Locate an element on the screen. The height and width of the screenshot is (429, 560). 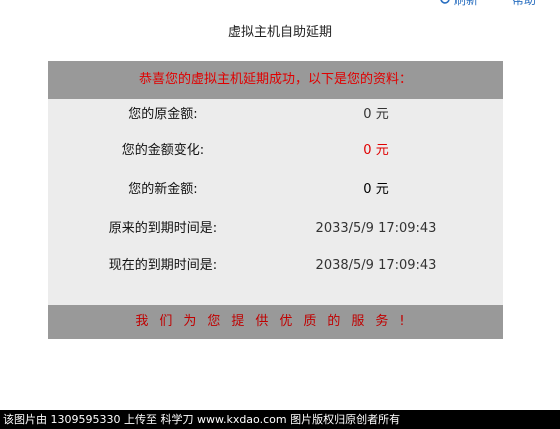
row-new-amount: 您的新金额: 0 元 is located at coordinates (275, 190).